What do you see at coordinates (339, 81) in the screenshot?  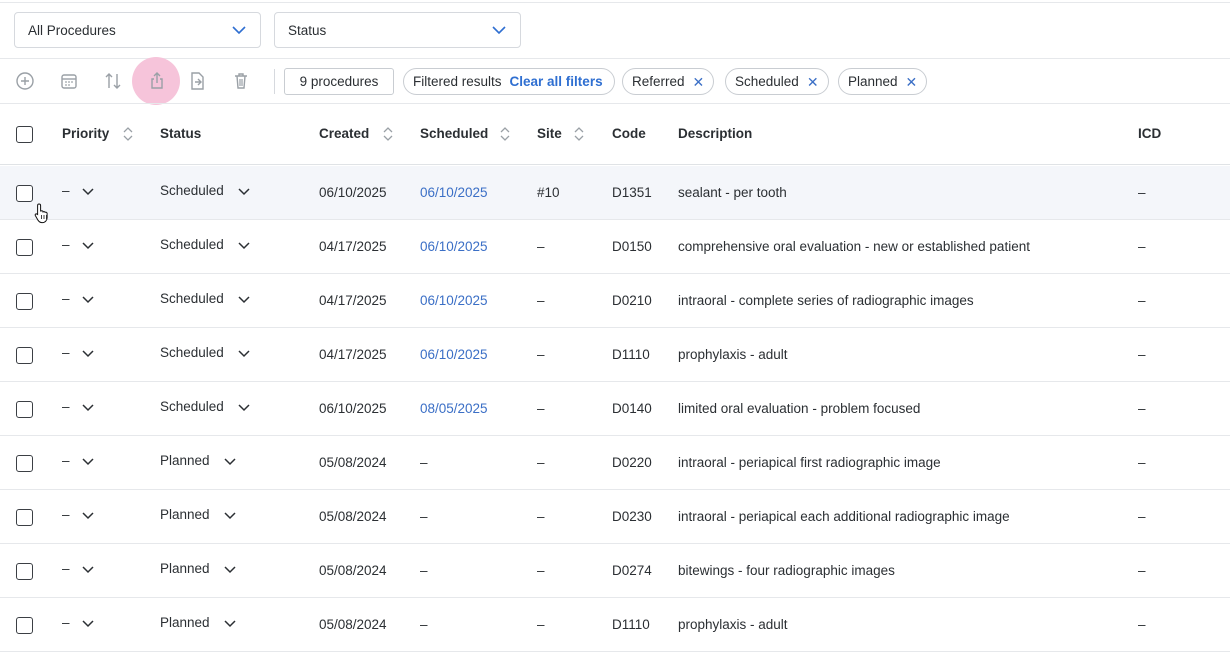 I see `procedure-count-chip: 9 procedures` at bounding box center [339, 81].